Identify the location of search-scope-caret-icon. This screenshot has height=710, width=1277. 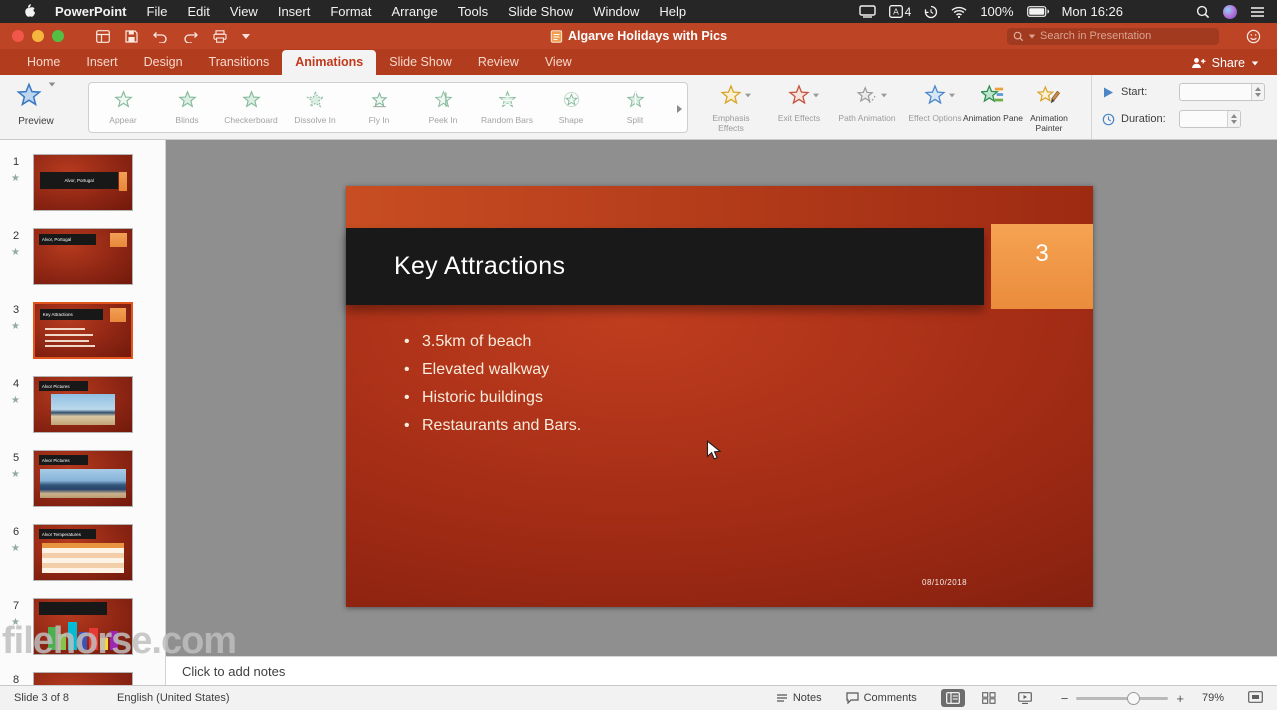
(1032, 36).